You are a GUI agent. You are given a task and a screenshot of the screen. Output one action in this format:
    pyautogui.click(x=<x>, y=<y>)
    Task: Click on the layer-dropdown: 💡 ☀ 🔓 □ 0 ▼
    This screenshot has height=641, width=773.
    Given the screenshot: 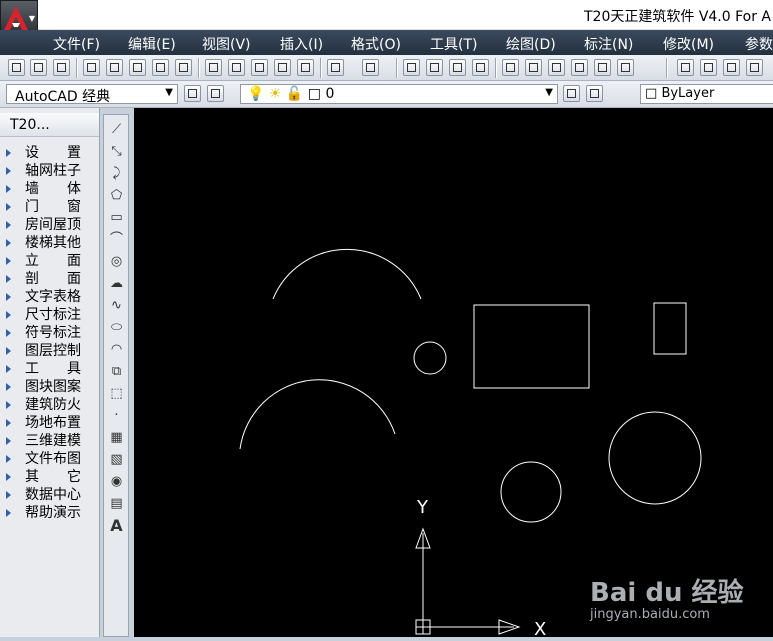 What is the action you would take?
    pyautogui.click(x=399, y=94)
    